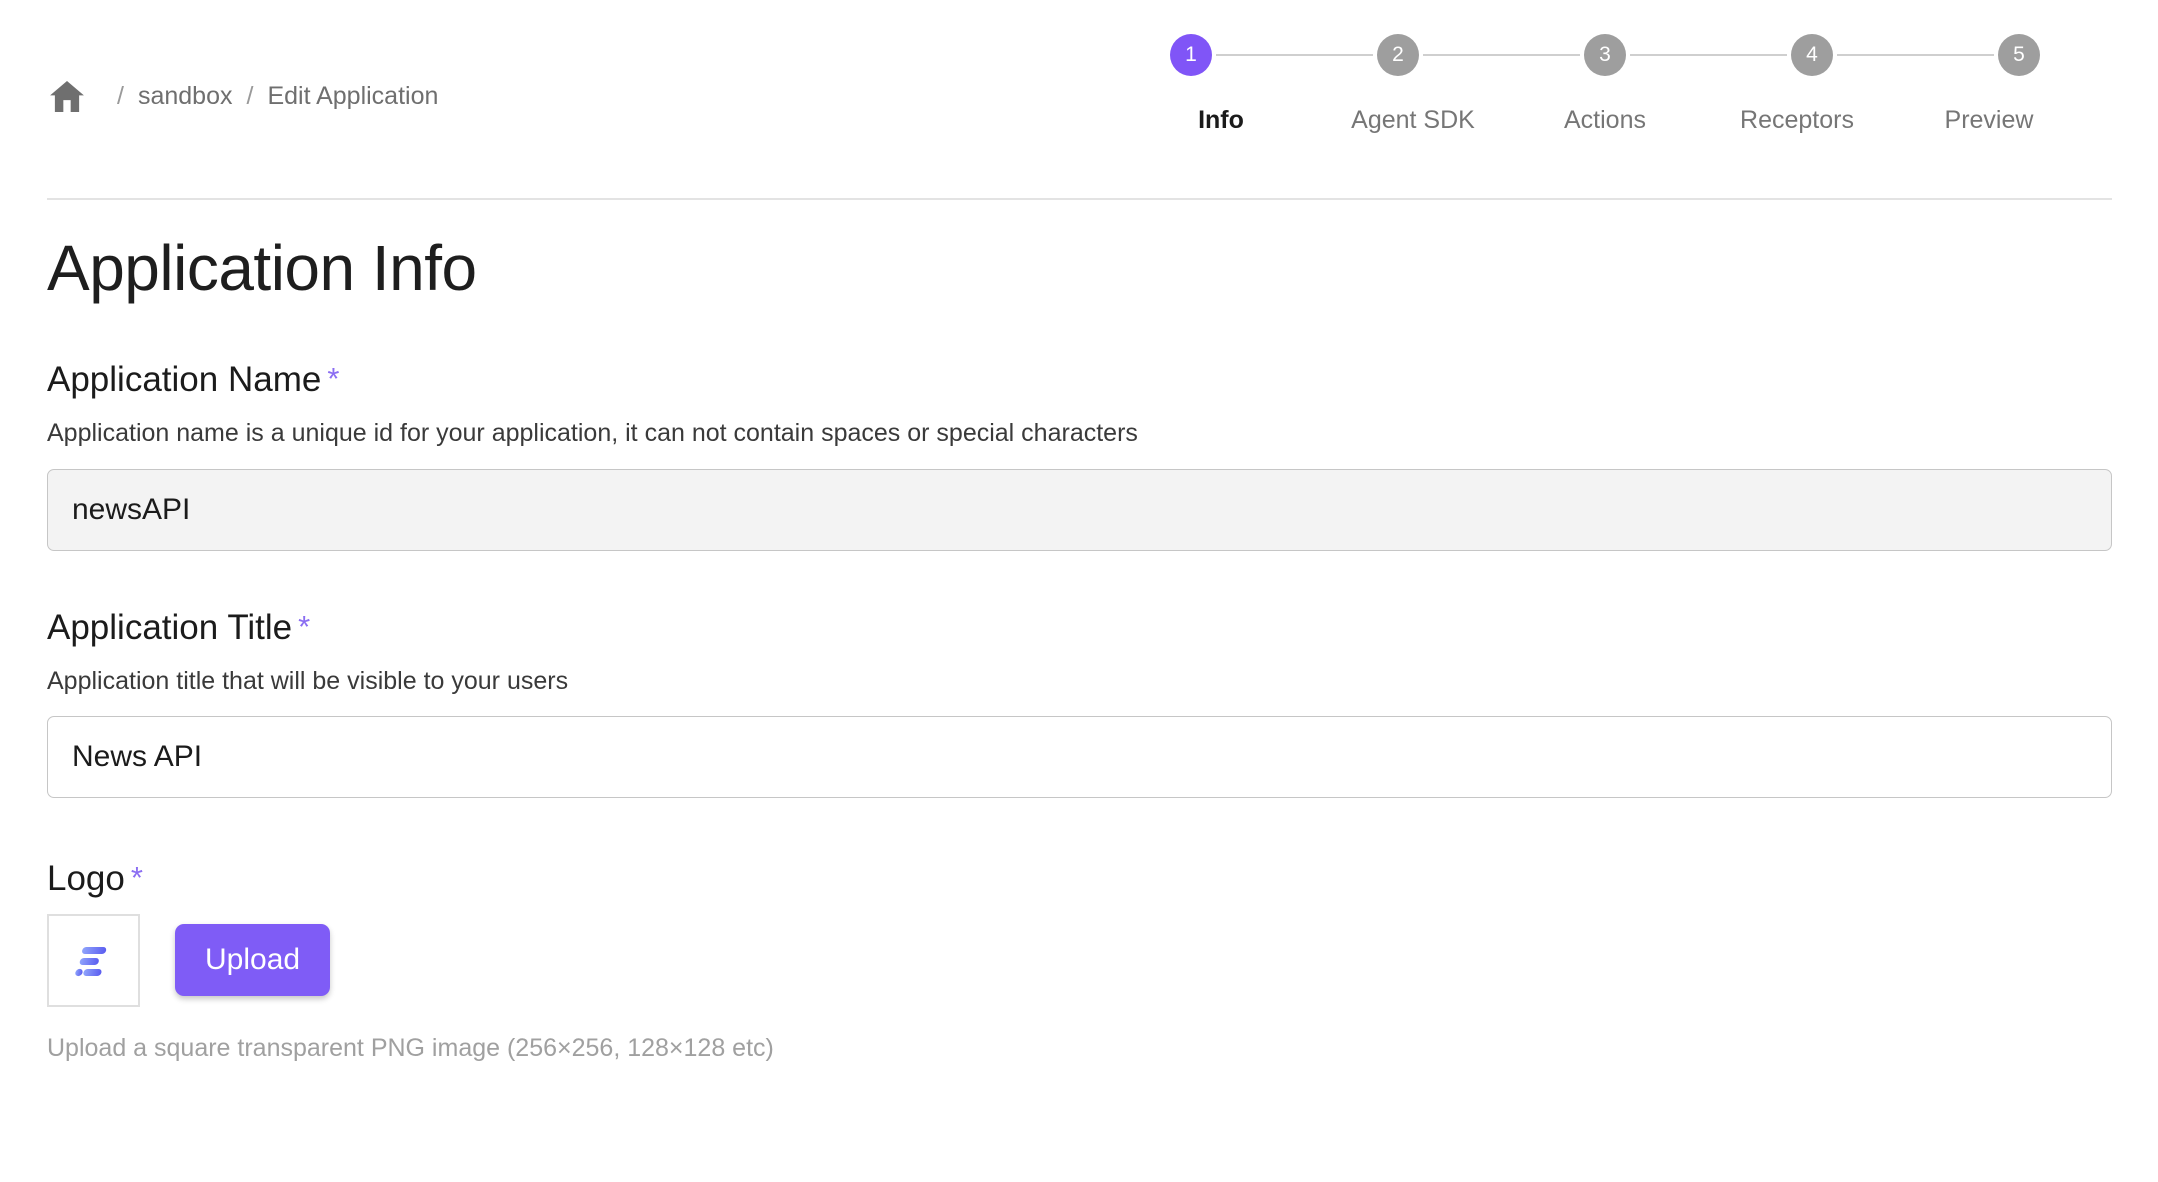 Image resolution: width=2158 pixels, height=1182 pixels. What do you see at coordinates (1413, 120) in the screenshot?
I see `step-label-agent-sdk: Agent SDK` at bounding box center [1413, 120].